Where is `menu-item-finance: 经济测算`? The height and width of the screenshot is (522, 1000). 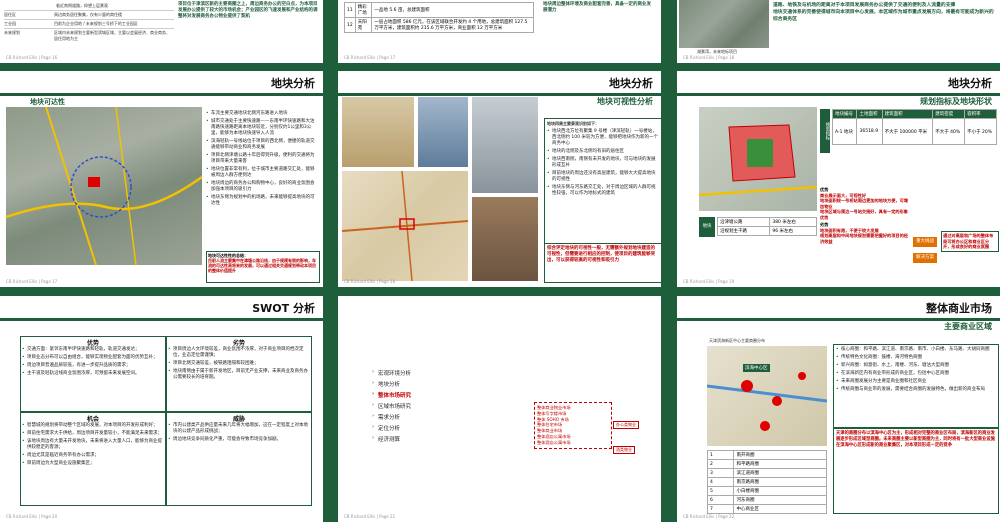
menu-item-finance: 经济测算 is located at coordinates (432, 439).